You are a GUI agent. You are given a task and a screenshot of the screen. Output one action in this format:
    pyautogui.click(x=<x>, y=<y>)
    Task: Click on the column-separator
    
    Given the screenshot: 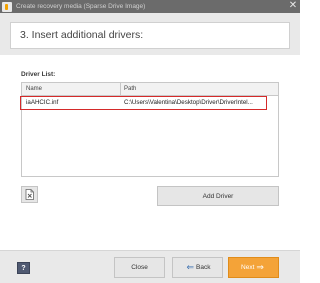 What is the action you would take?
    pyautogui.click(x=120, y=89)
    